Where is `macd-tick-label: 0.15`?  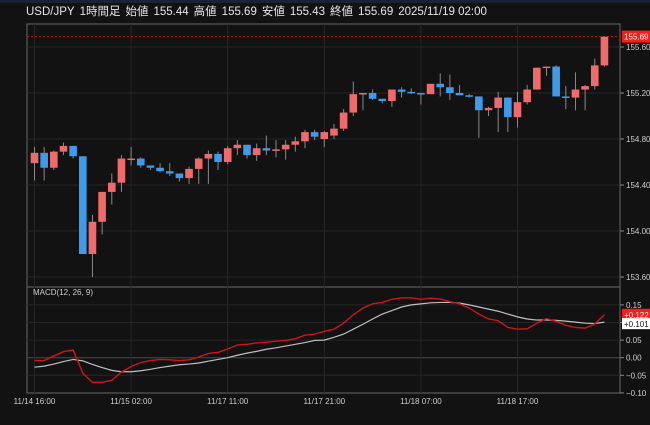 macd-tick-label: 0.15 is located at coordinates (634, 305).